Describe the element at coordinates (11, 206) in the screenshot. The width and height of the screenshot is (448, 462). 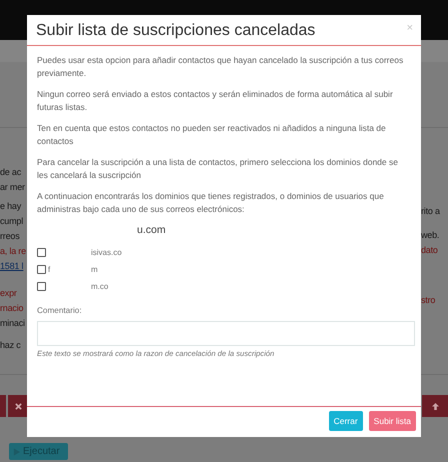
I see `text-fragment: e hay` at that location.